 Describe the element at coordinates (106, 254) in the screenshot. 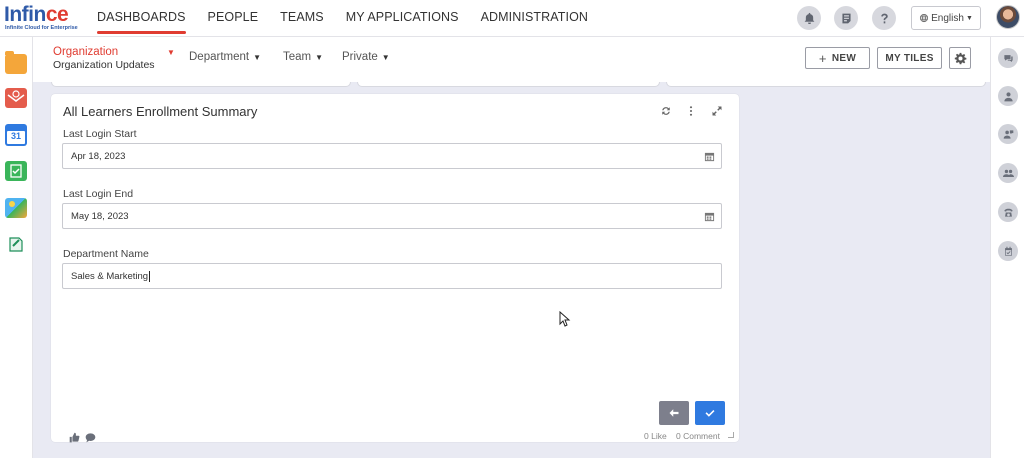

I see `department-name-label: Department Name` at that location.